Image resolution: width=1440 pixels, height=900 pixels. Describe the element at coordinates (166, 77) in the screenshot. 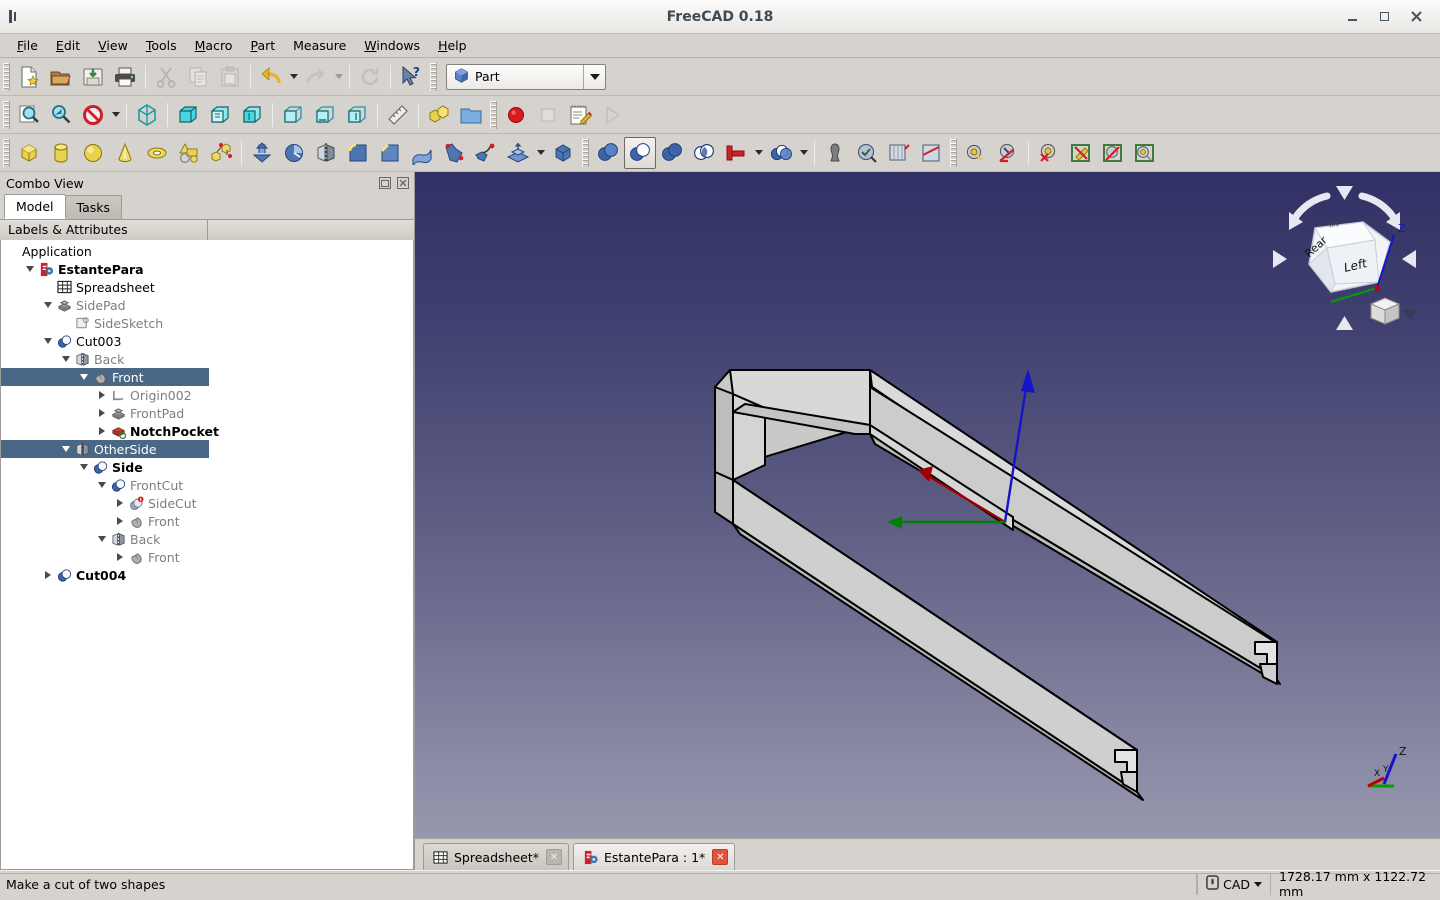

I see `cut-button` at that location.